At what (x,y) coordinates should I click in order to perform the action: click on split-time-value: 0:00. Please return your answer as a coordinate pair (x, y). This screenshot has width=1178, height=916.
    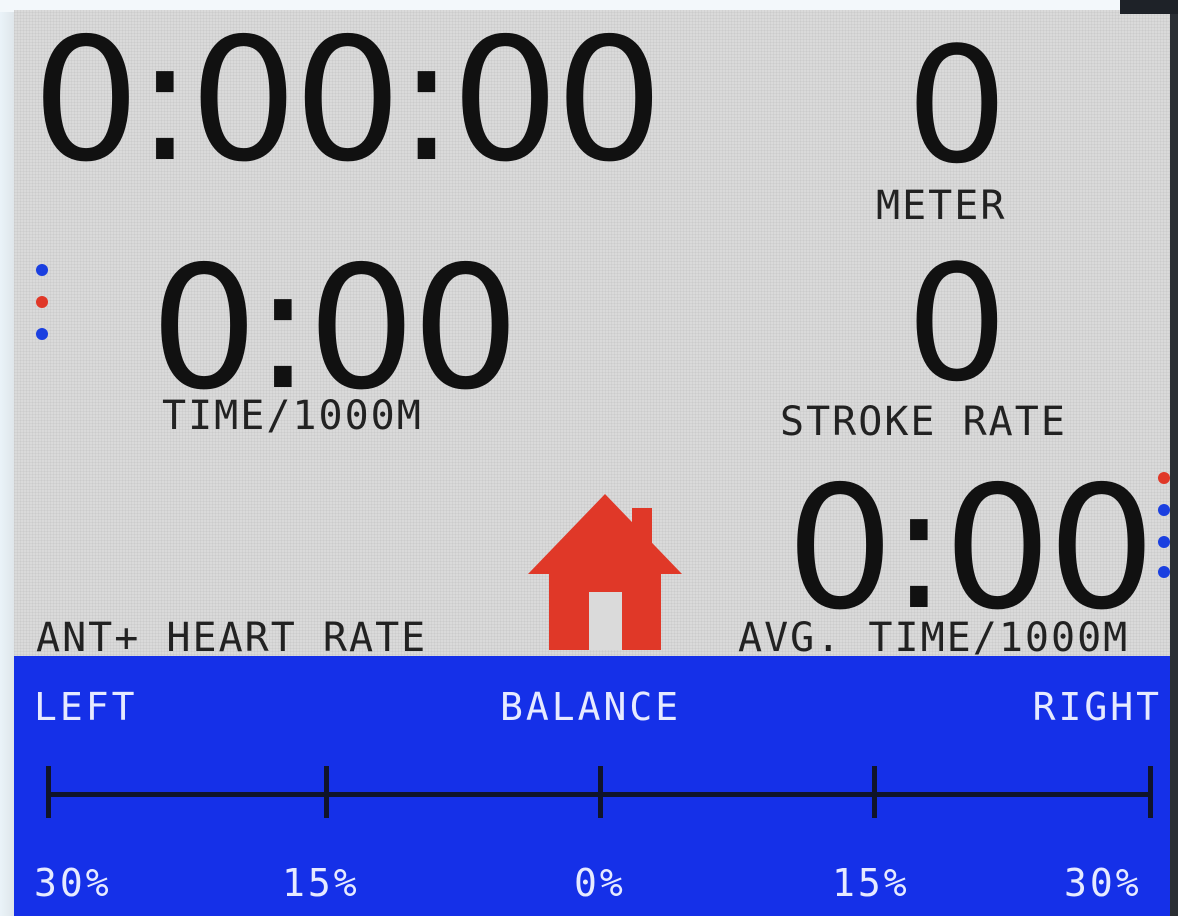
    Looking at the image, I should click on (335, 329).